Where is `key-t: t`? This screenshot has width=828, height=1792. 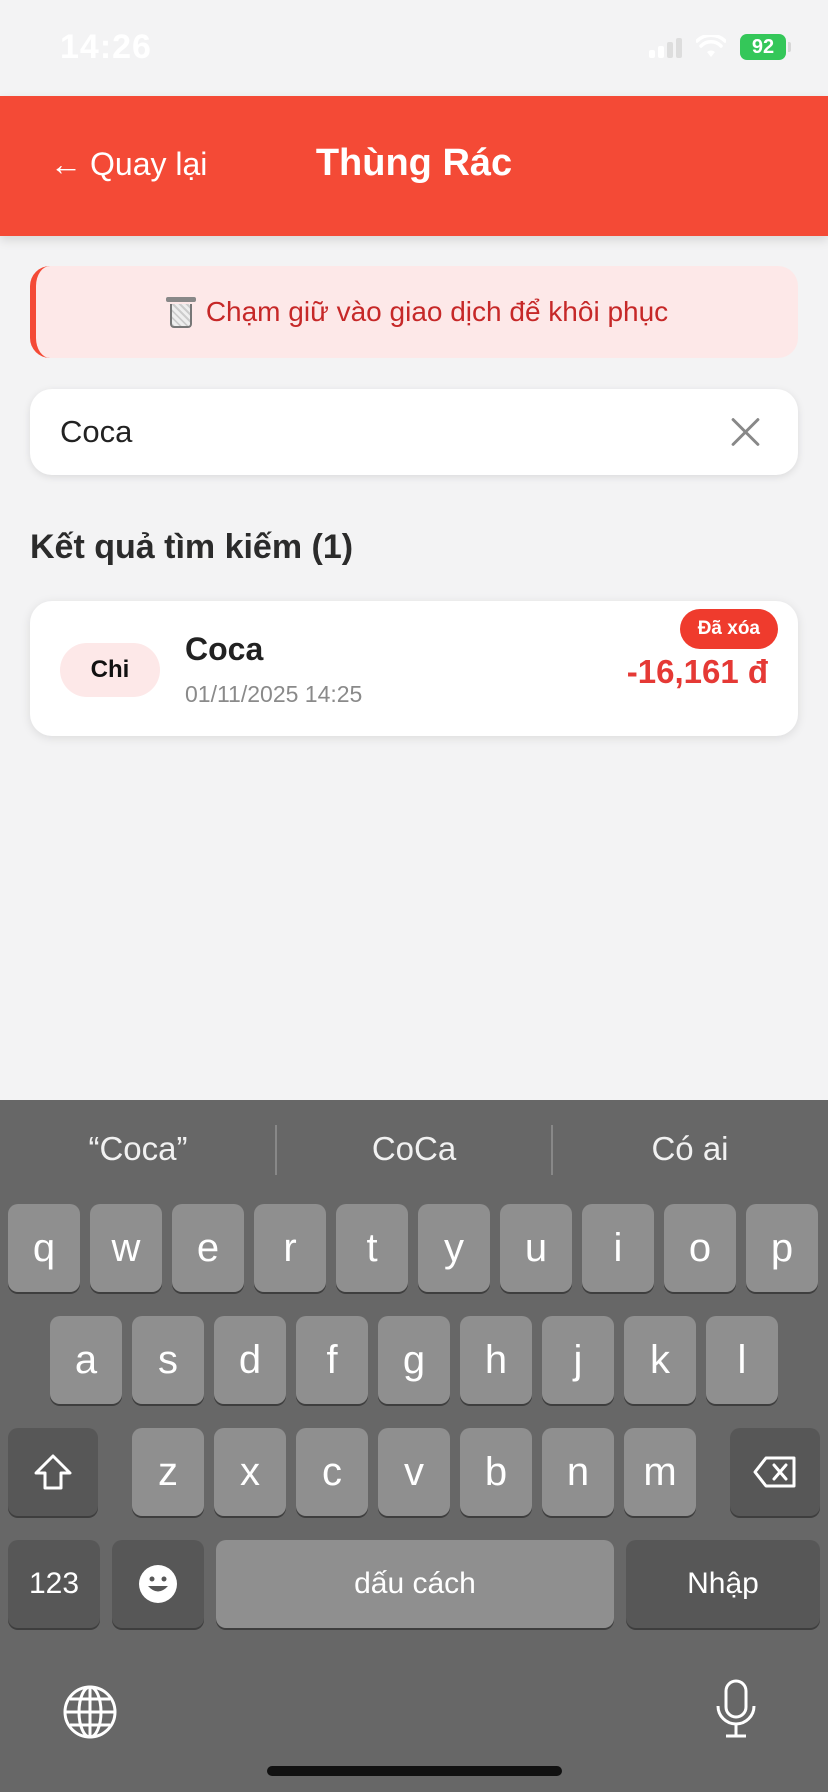
key-t: t is located at coordinates (372, 1248).